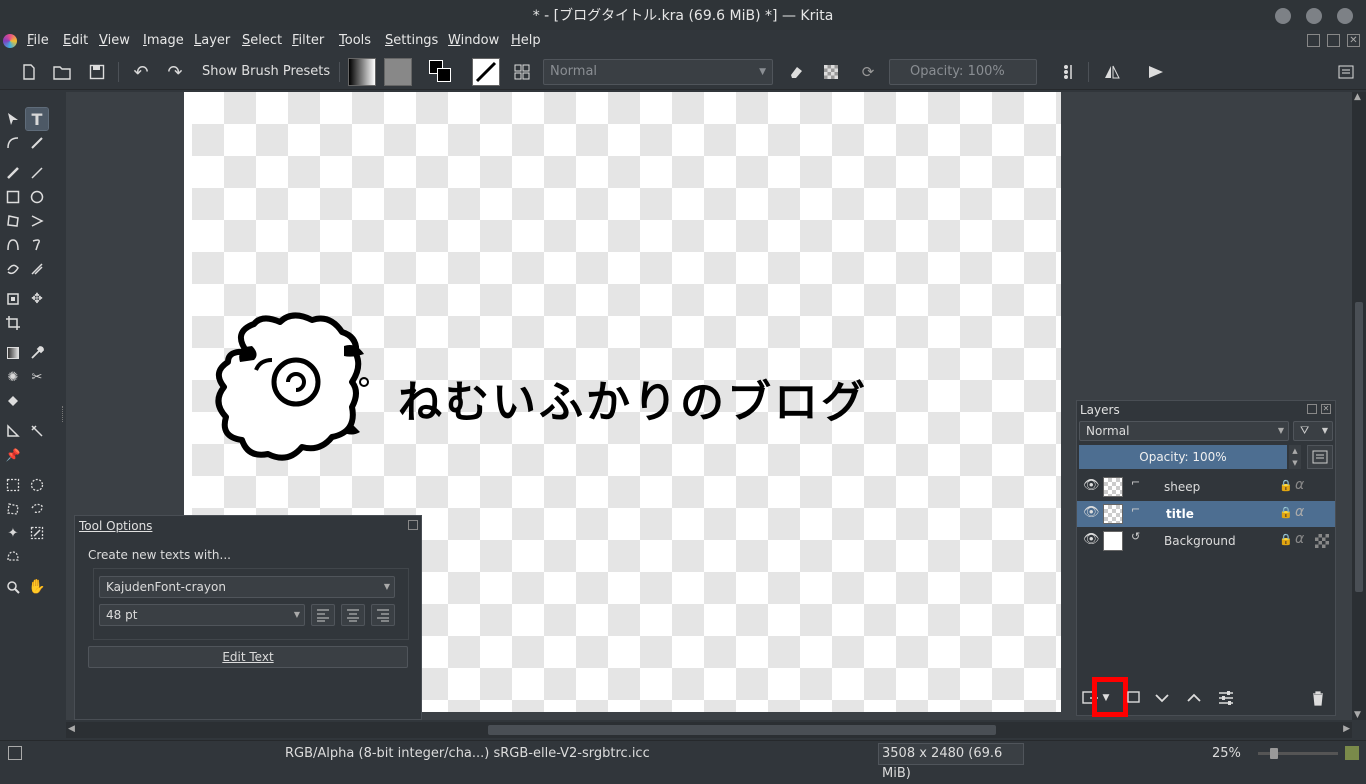 The height and width of the screenshot is (784, 1366). Describe the element at coordinates (37, 143) in the screenshot. I see `calligraphy-tool-icon` at that location.